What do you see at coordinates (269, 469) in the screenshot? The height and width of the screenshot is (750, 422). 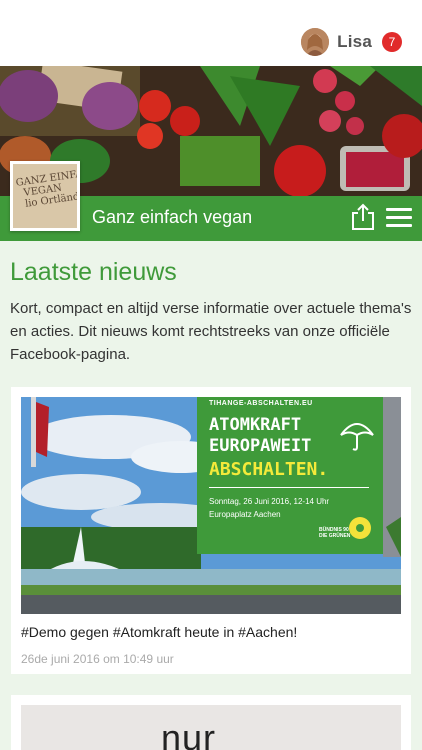 I see `poster-headline-3: ABSCHALTEN.` at bounding box center [269, 469].